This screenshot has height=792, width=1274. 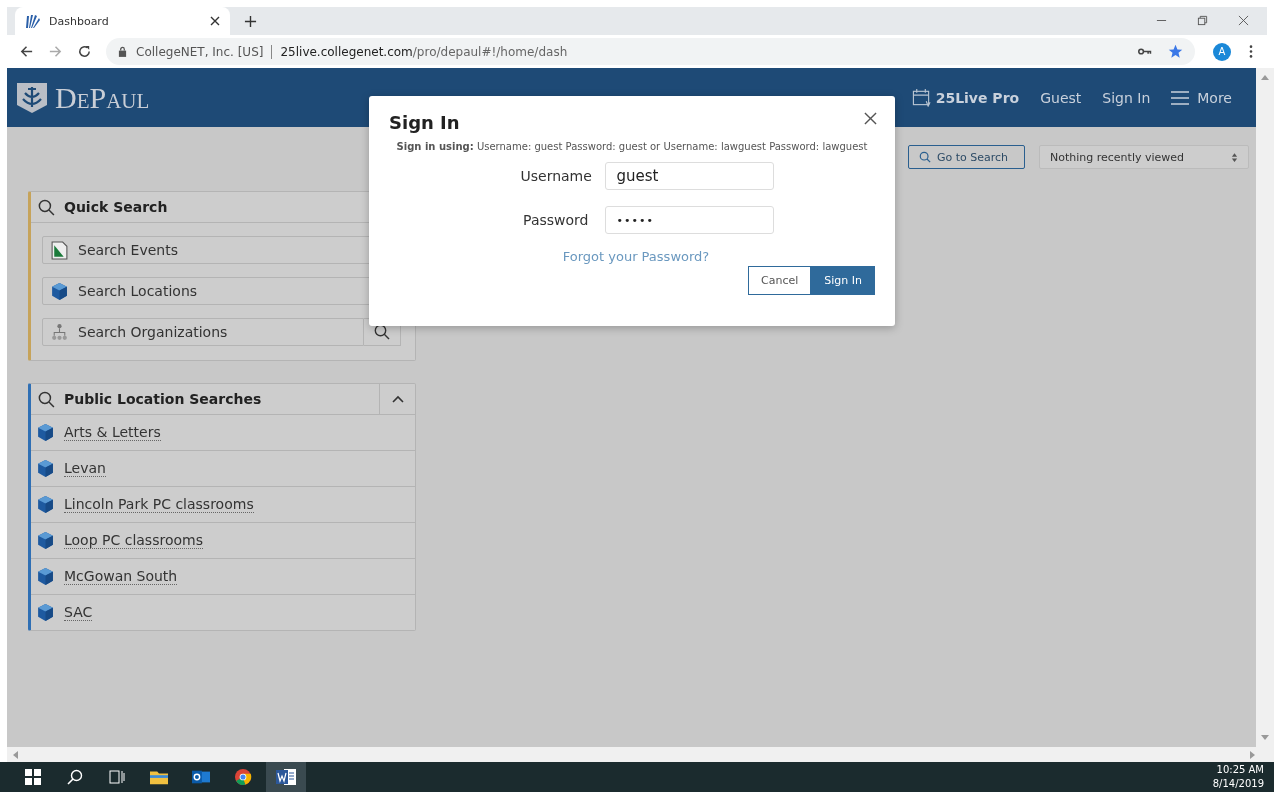 I want to click on browser-tab: Dashboard, so click(x=122, y=21).